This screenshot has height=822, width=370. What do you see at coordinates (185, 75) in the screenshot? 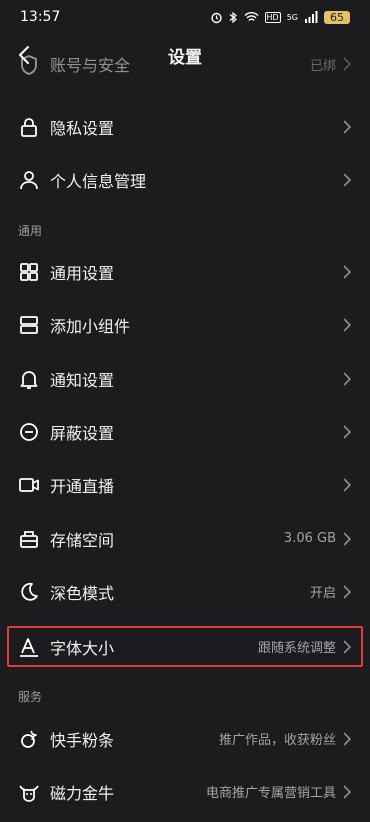
I see `settings-row-account-security: 账号与安全 已绑` at bounding box center [185, 75].